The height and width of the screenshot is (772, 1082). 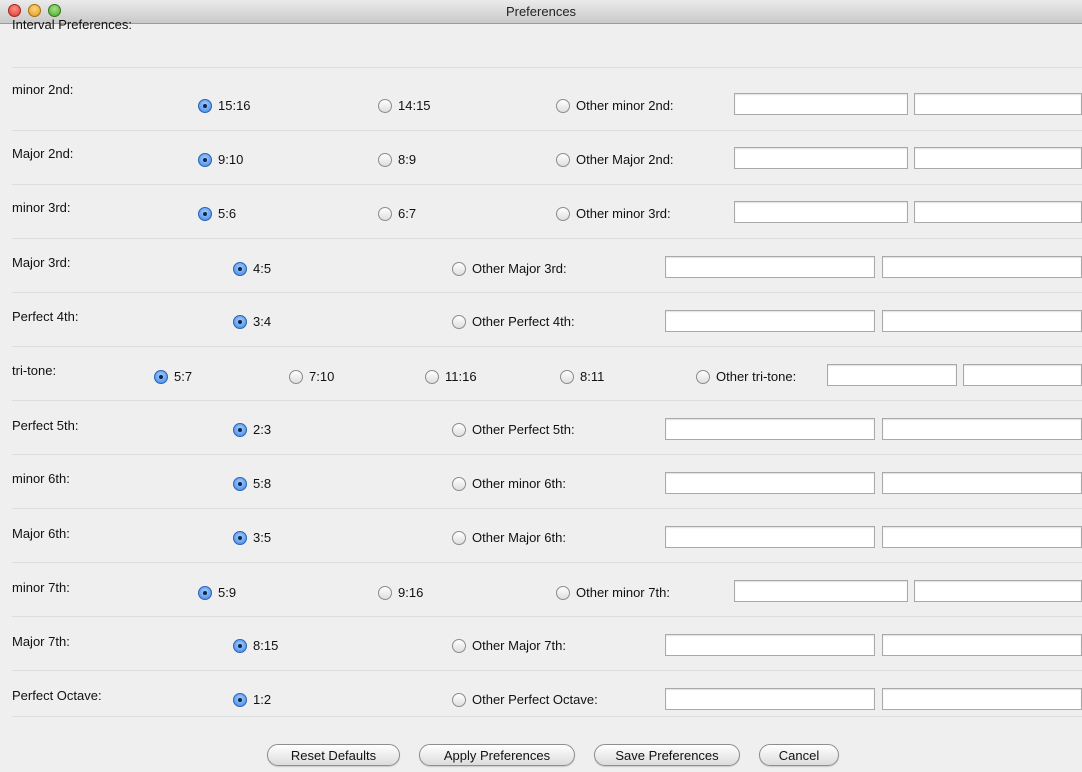 I want to click on major-7th-other-option: Other Major 7th:, so click(x=509, y=645).